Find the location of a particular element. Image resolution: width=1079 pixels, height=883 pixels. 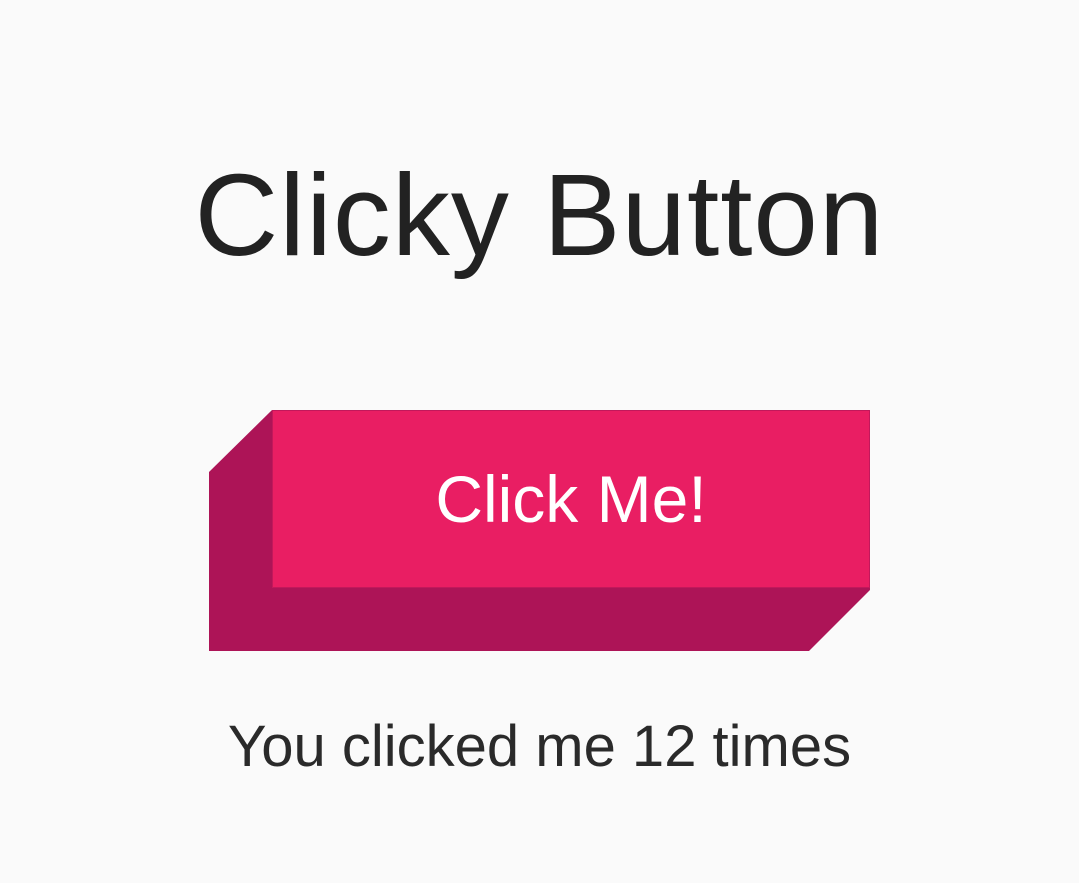

button-label: Click Me! is located at coordinates (571, 499).